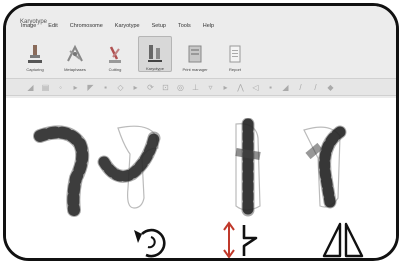 The image size is (406, 268). What do you see at coordinates (150, 87) in the screenshot?
I see `toolbar-tool-icon: ⟳` at bounding box center [150, 87].